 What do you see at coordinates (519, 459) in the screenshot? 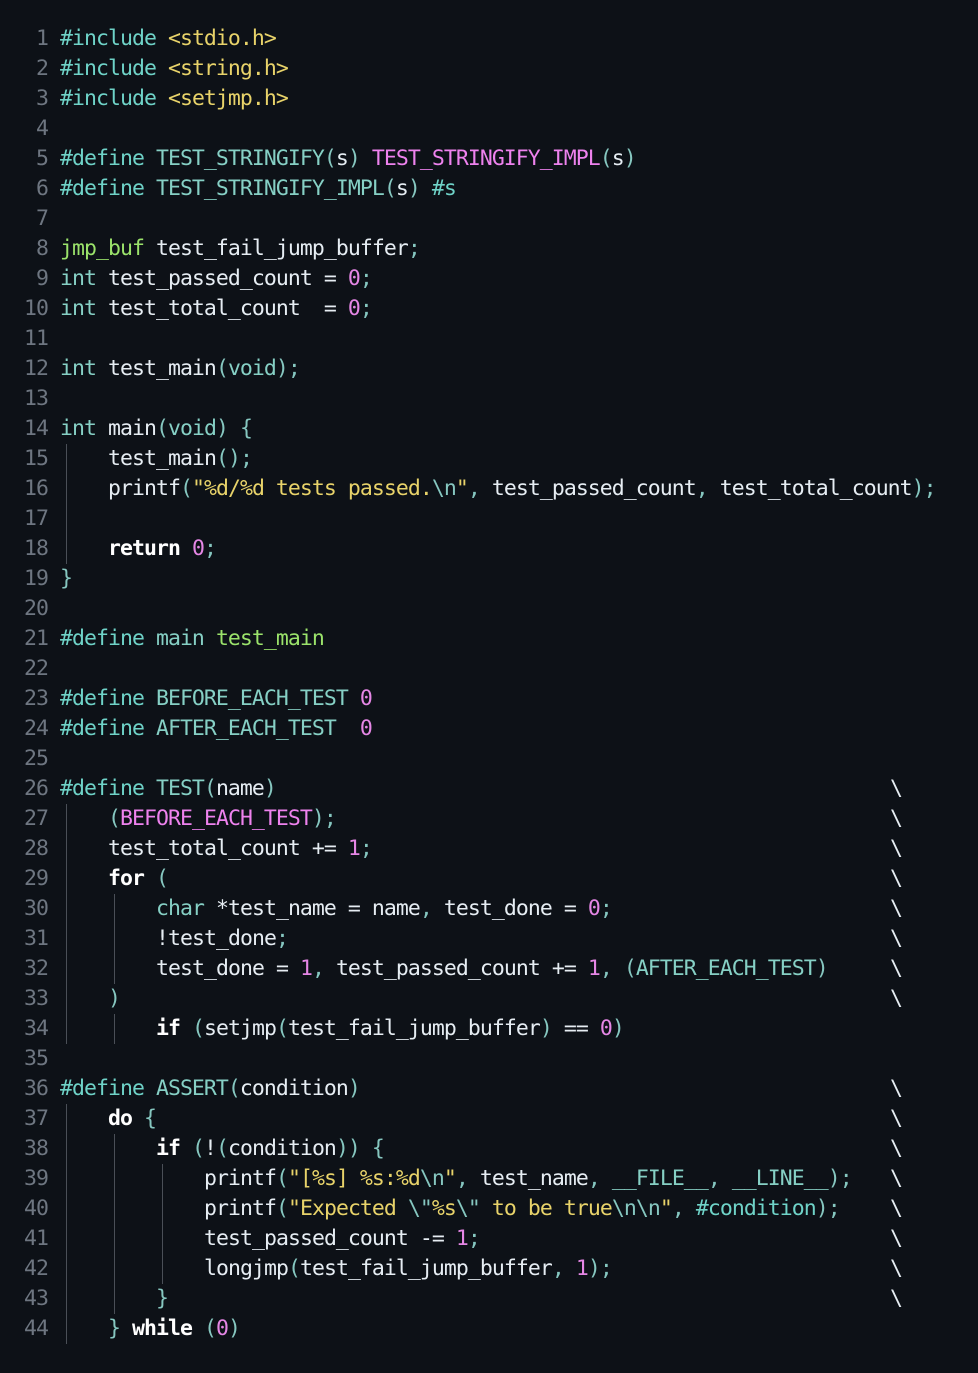
I see `line-code: test_main();` at bounding box center [519, 459].